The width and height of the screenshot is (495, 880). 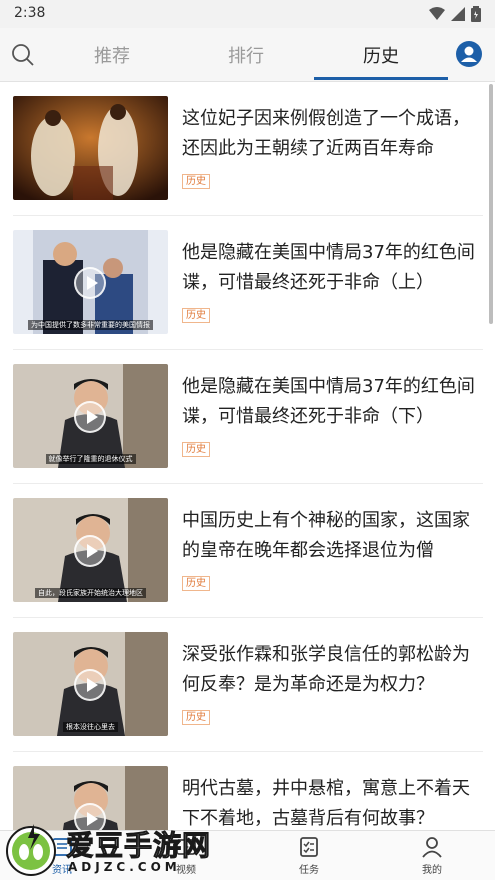 I want to click on battery-icon, so click(x=476, y=14).